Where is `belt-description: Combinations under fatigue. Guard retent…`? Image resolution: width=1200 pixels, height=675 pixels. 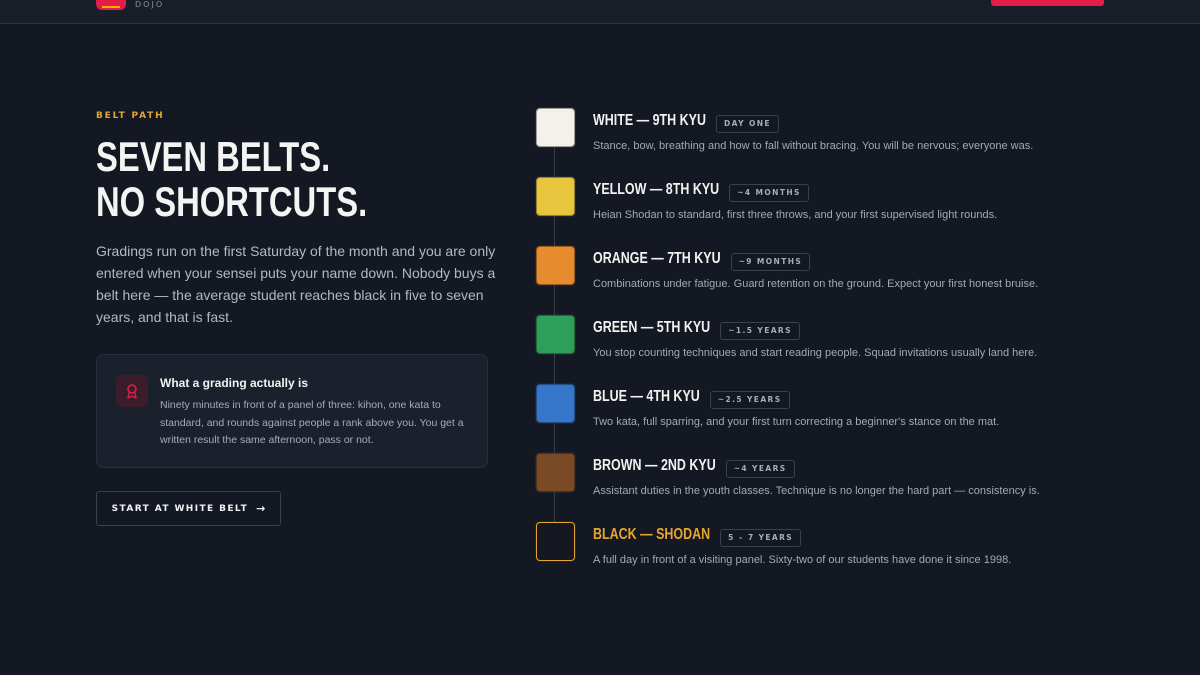 belt-description: Combinations under fatigue. Guard retent… is located at coordinates (816, 284).